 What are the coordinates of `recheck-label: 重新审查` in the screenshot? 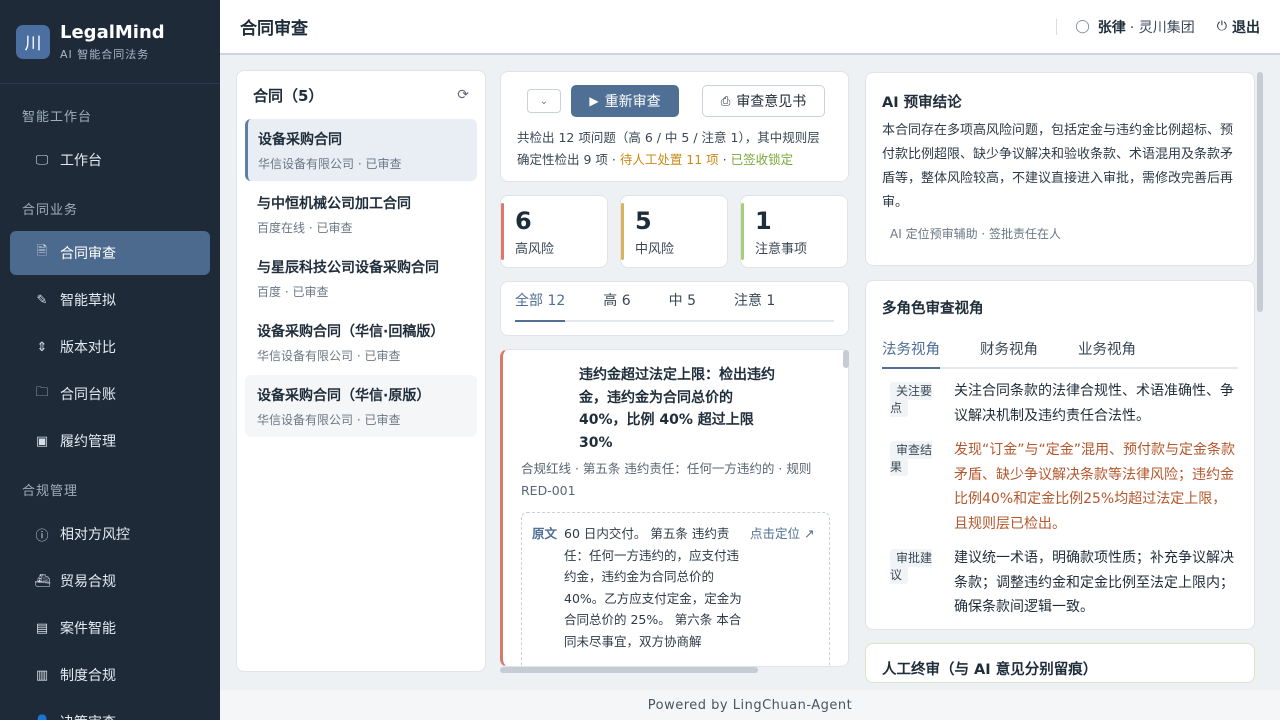 It's located at (632, 102).